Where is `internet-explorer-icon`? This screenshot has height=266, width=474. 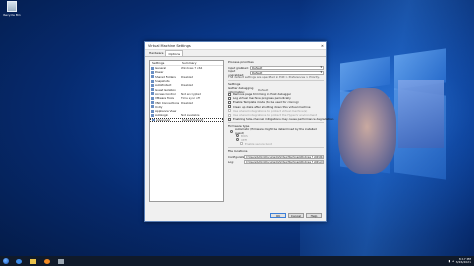 internet-explorer-icon is located at coordinates (19, 261).